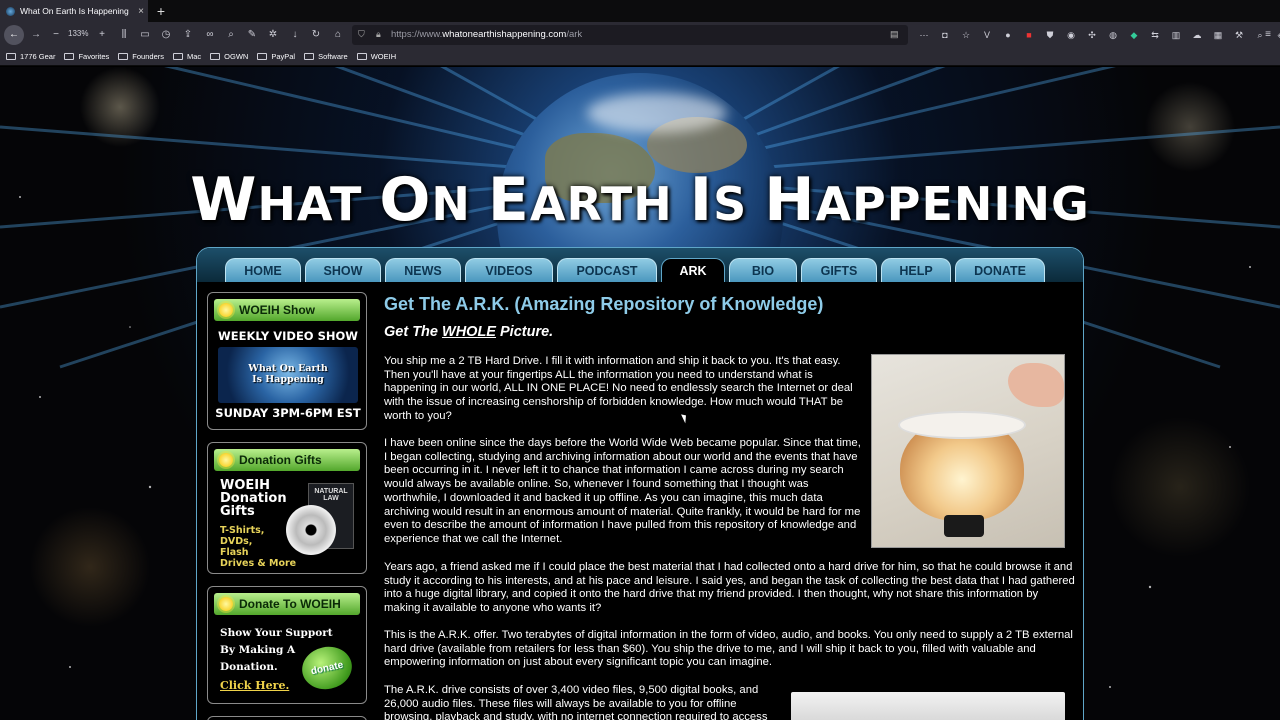 Image resolution: width=1280 pixels, height=720 pixels. Describe the element at coordinates (1029, 35) in the screenshot. I see `extension-red-icon: ■` at that location.